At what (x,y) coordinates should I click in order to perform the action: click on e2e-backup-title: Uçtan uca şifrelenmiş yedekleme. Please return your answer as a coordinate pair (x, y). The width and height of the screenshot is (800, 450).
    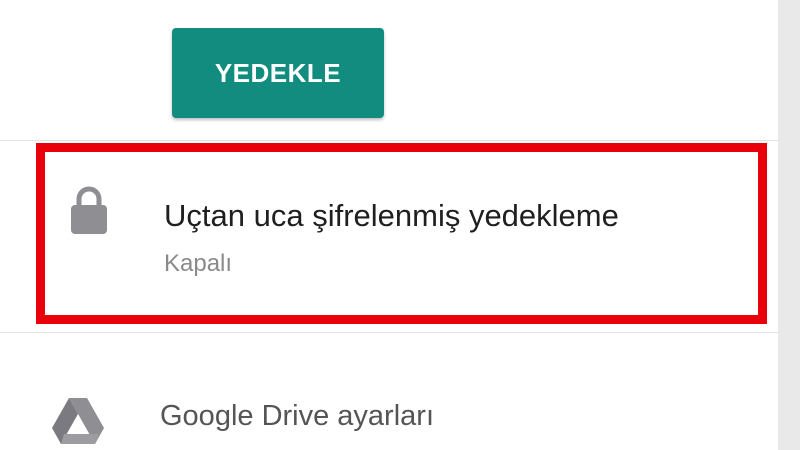
    Looking at the image, I should click on (391, 215).